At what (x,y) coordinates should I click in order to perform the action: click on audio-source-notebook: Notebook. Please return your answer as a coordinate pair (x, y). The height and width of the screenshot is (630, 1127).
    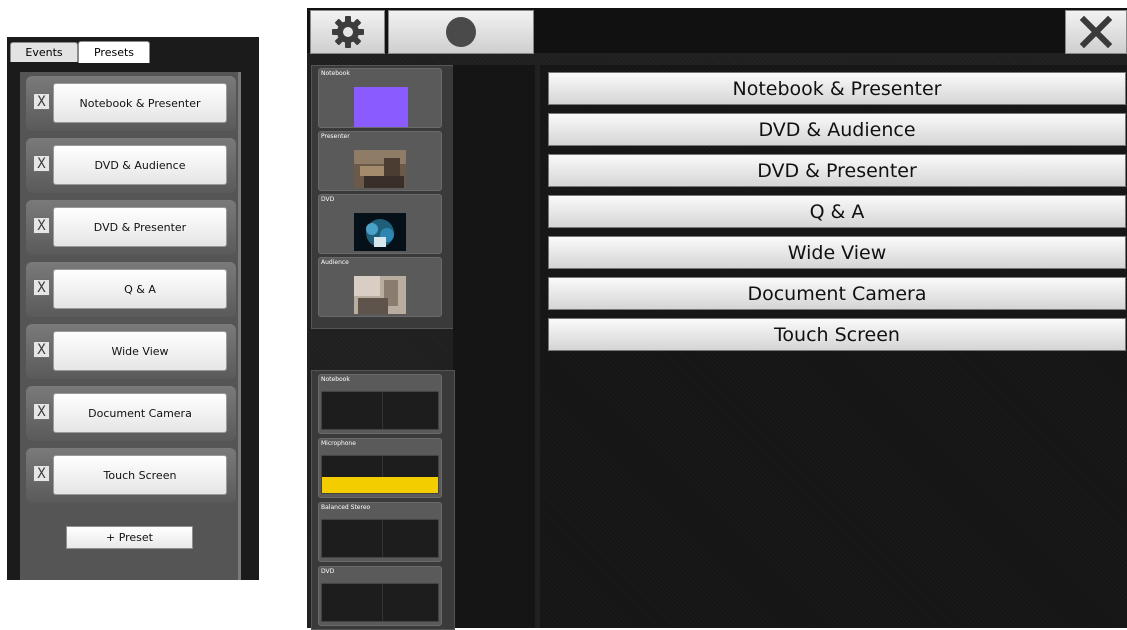
    Looking at the image, I should click on (380, 404).